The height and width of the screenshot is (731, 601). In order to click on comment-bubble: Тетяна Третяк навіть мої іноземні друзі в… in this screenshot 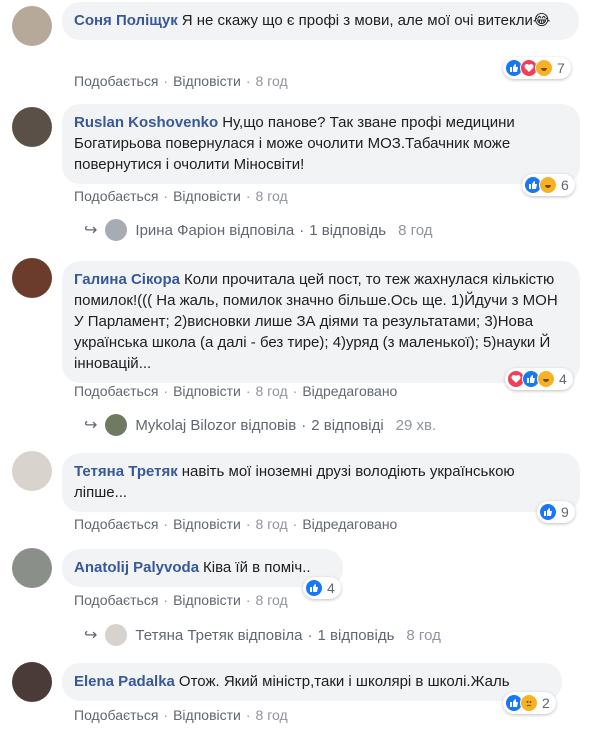, I will do `click(321, 482)`.